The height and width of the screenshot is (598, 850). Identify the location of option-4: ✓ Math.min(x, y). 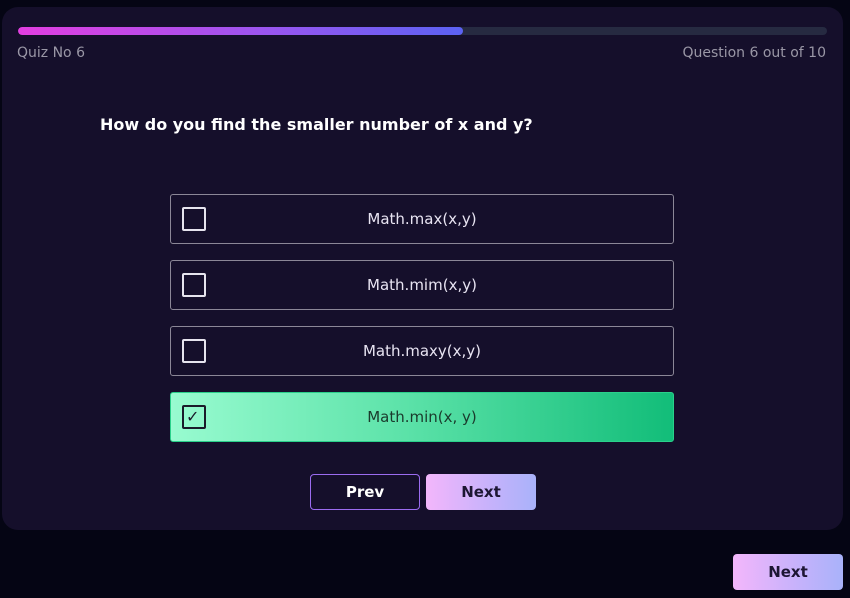
(422, 417).